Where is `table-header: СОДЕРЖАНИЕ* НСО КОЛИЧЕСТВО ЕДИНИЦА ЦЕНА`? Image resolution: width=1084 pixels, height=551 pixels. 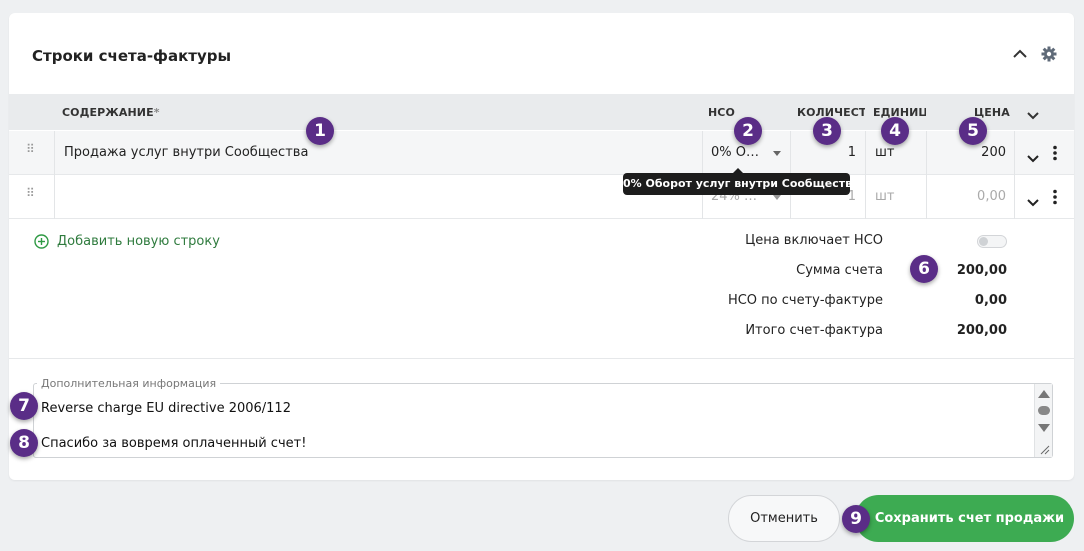 table-header: СОДЕРЖАНИЕ* НСО КОЛИЧЕСТВО ЕДИНИЦА ЦЕНА is located at coordinates (541, 112).